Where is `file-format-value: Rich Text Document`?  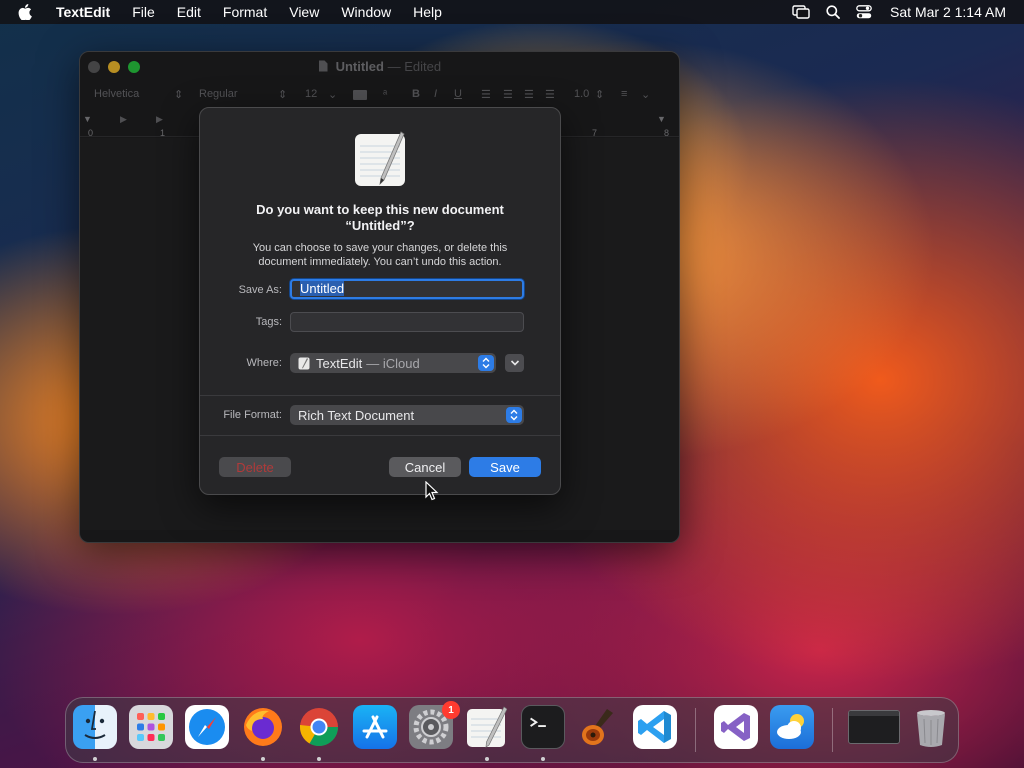
file-format-value: Rich Text Document is located at coordinates (356, 415).